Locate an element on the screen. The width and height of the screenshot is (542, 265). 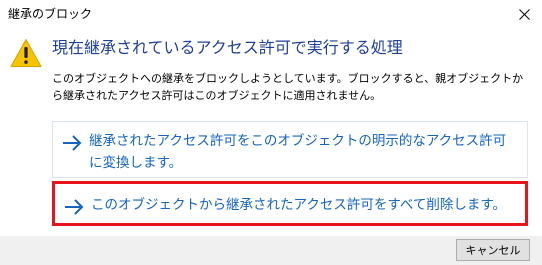
convert-permissions-label: 継承されたアクセス許可をこのオブジェクトの明示的なアクセス許可に変換します。 is located at coordinates (298, 152).